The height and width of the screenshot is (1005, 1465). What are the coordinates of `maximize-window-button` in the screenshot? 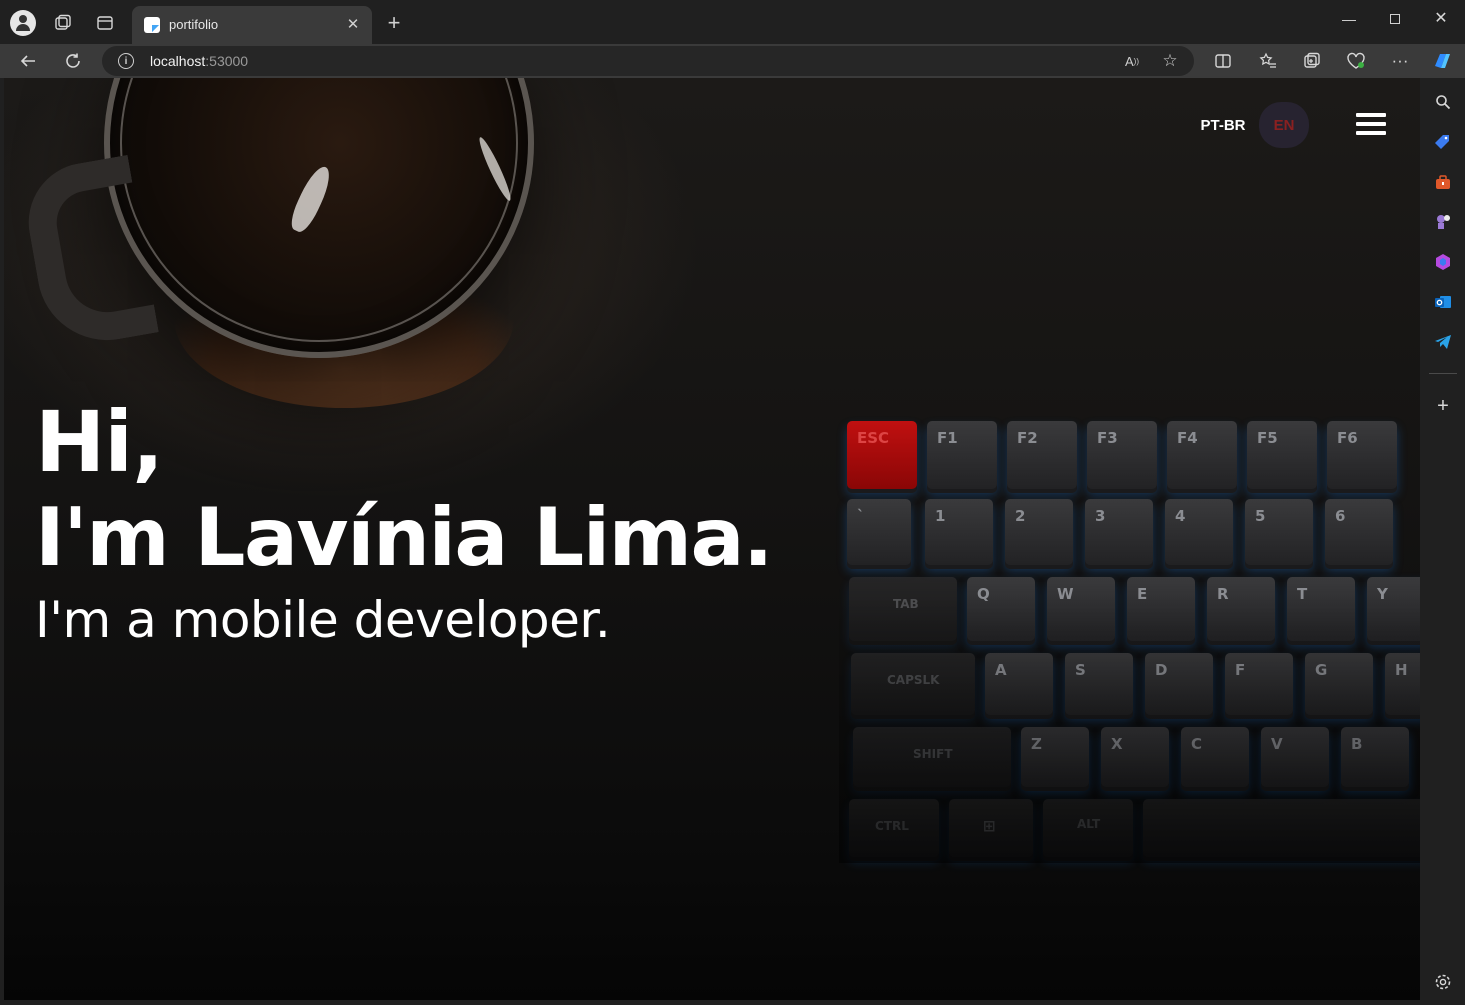 It's located at (1395, 19).